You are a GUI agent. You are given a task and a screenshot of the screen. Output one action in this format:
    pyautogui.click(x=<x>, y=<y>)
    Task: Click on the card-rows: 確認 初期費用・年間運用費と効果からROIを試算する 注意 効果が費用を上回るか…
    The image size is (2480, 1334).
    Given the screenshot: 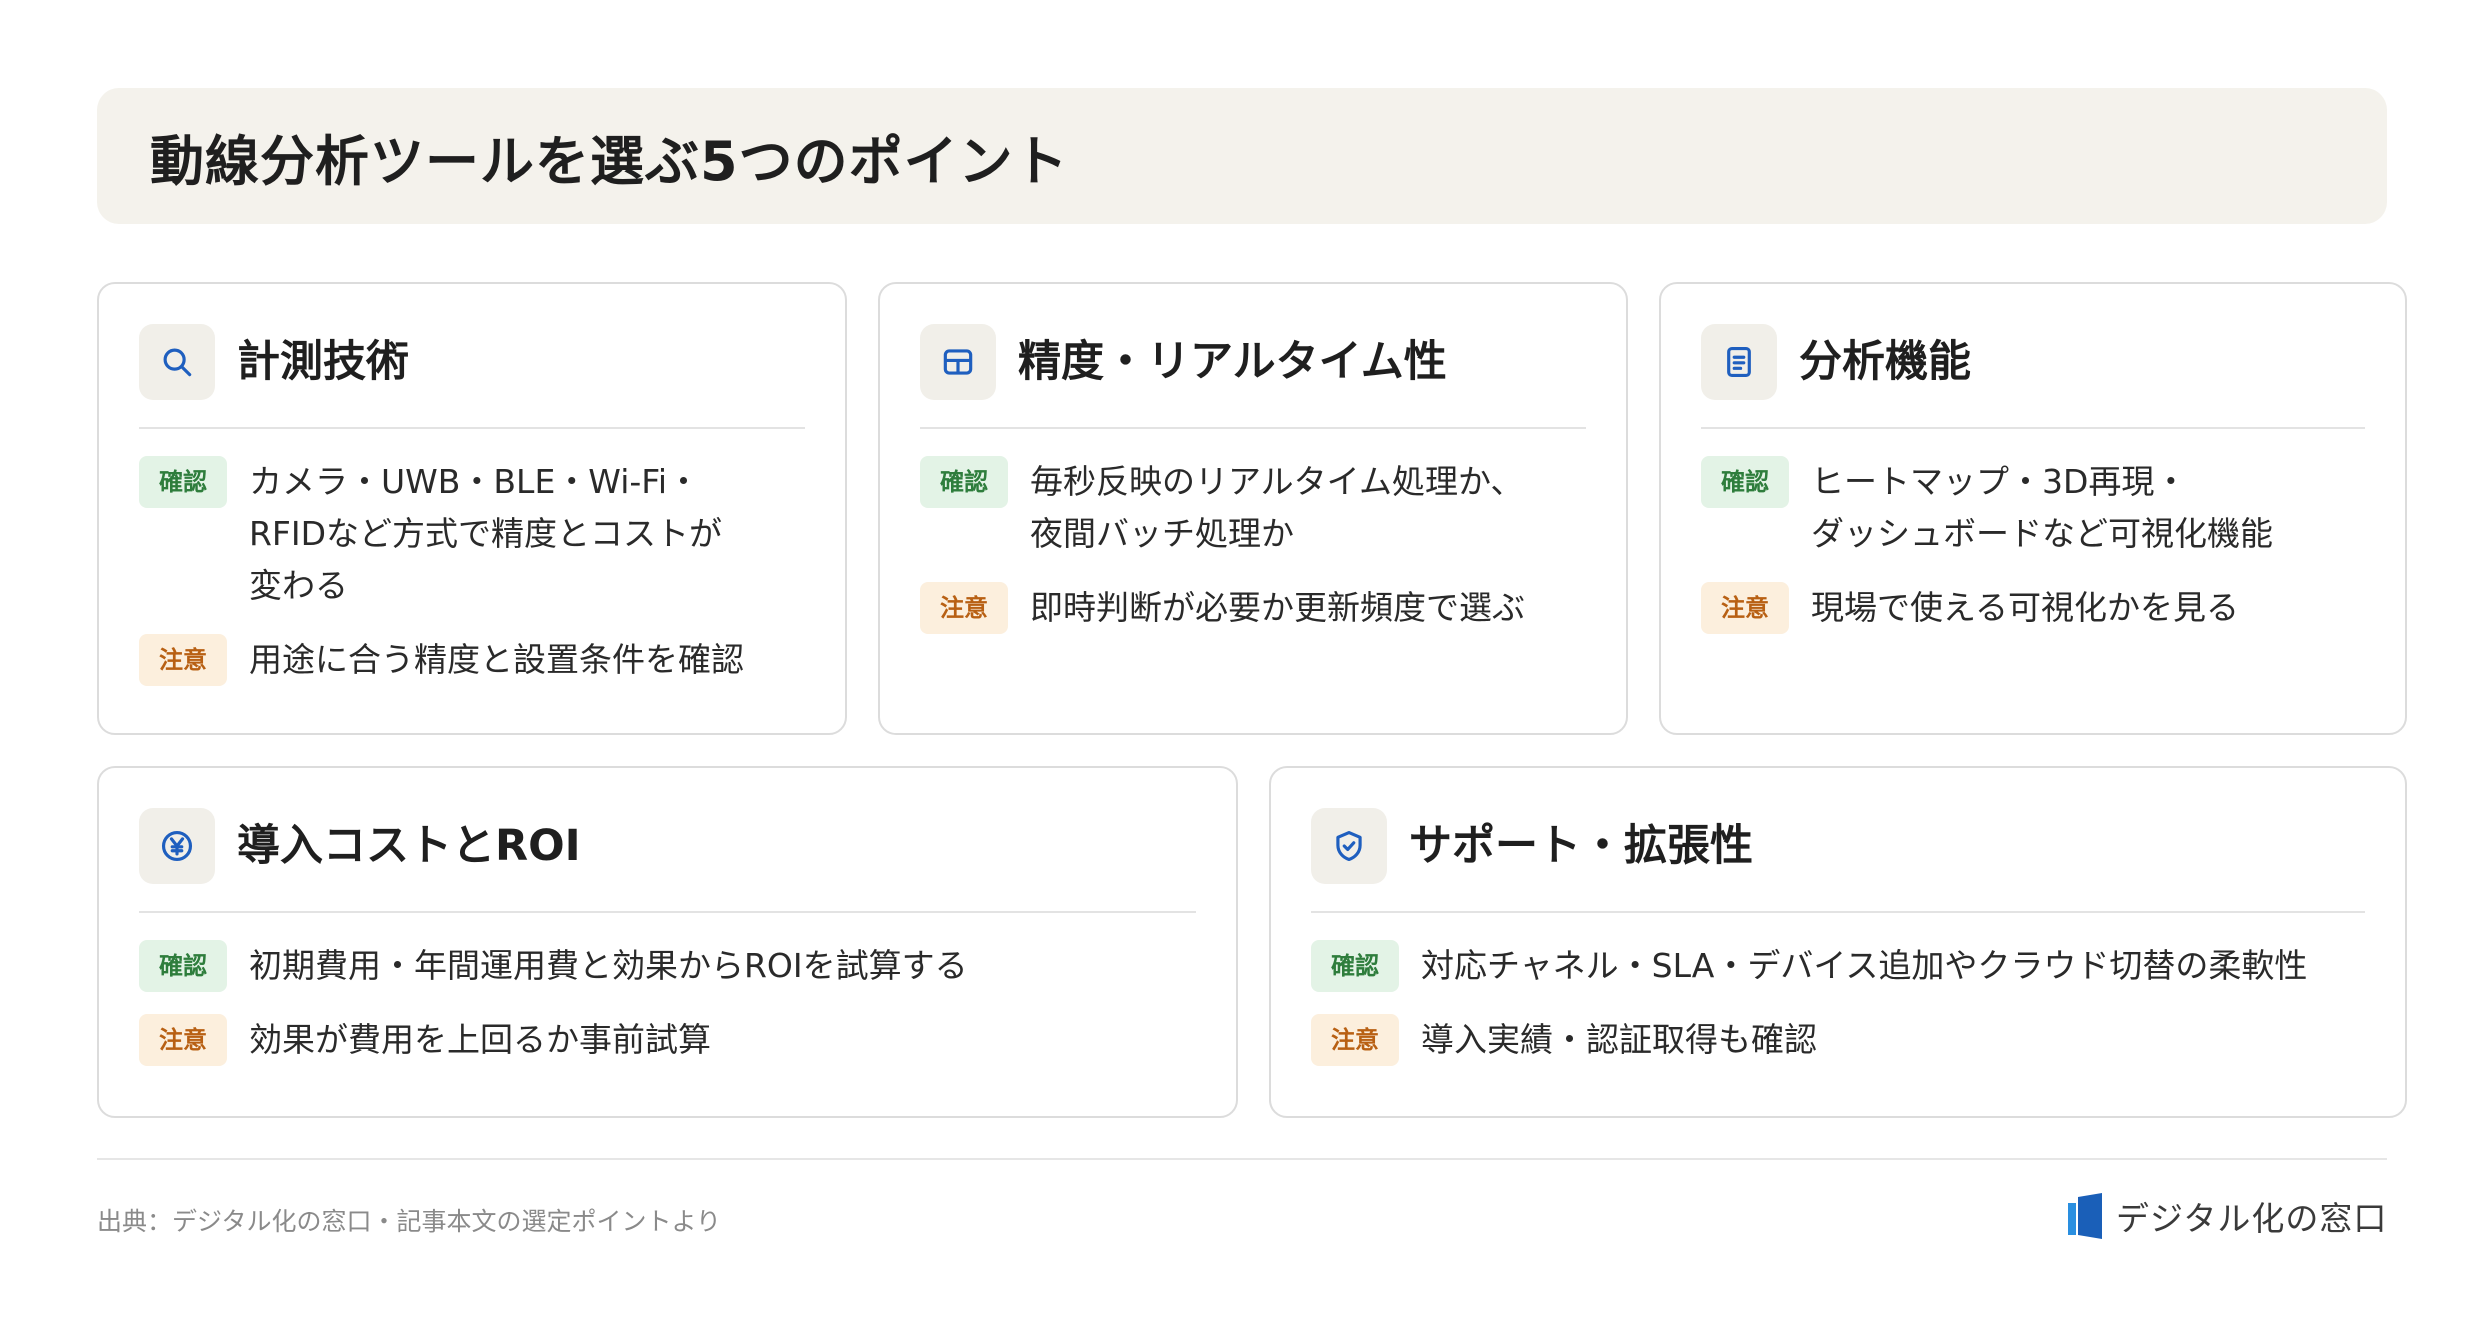 What is the action you would take?
    pyautogui.click(x=669, y=1014)
    